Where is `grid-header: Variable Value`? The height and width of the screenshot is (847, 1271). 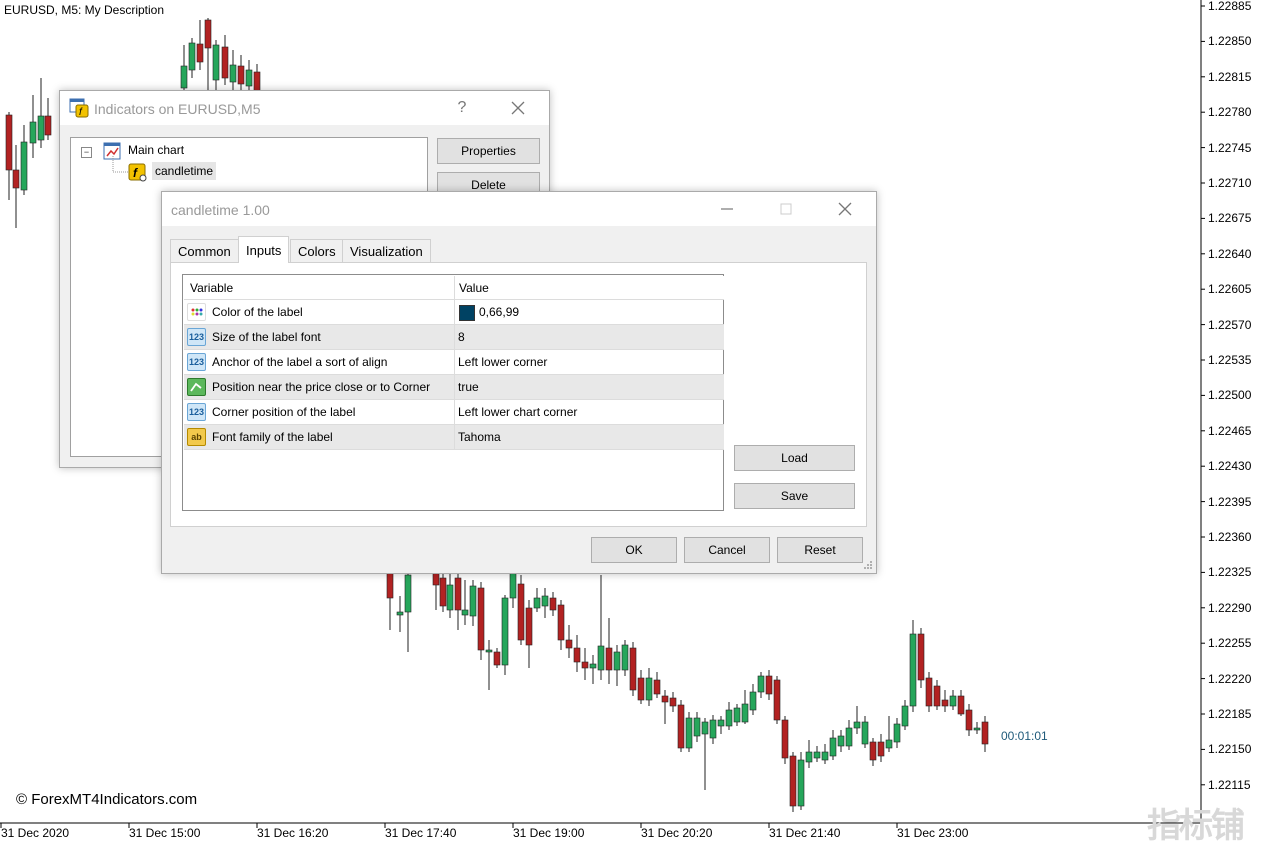 grid-header: Variable Value is located at coordinates (454, 288).